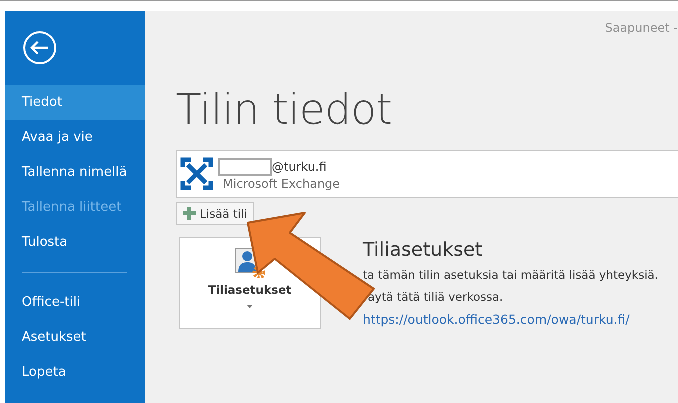 The image size is (678, 403). Describe the element at coordinates (299, 167) in the screenshot. I see `account-email: @turku.fi` at that location.